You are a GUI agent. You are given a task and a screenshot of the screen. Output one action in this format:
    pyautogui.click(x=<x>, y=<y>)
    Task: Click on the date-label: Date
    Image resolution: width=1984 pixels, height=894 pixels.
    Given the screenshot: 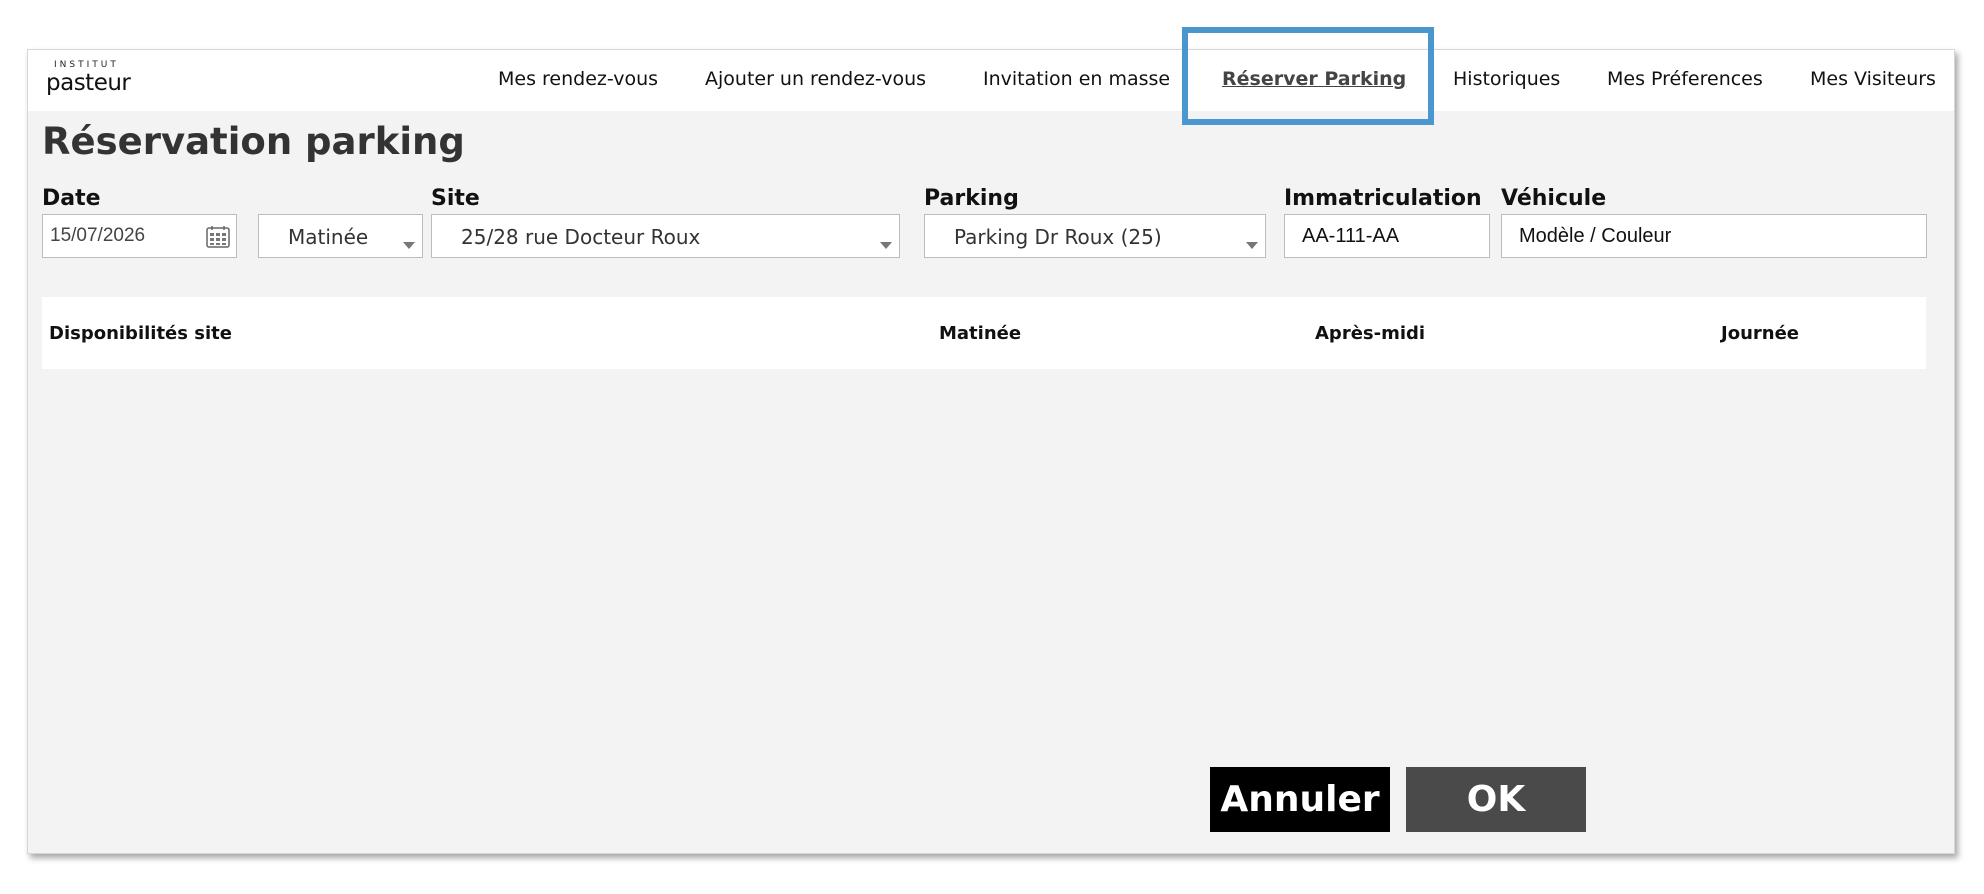 What is the action you would take?
    pyautogui.click(x=71, y=198)
    